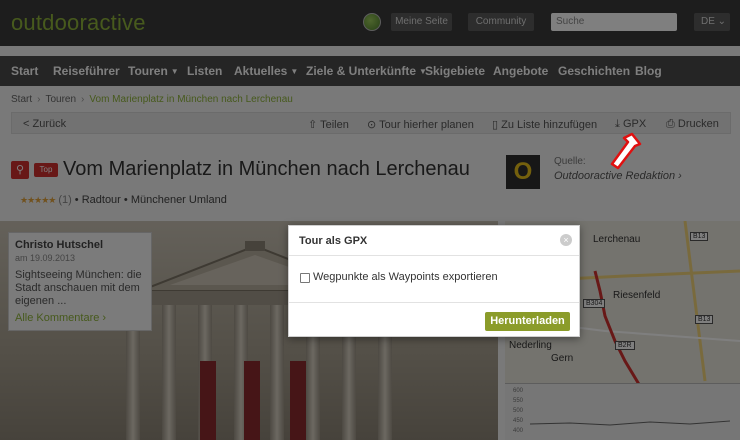  Describe the element at coordinates (333, 241) in the screenshot. I see `dialog-title: Tour als GPX` at that location.